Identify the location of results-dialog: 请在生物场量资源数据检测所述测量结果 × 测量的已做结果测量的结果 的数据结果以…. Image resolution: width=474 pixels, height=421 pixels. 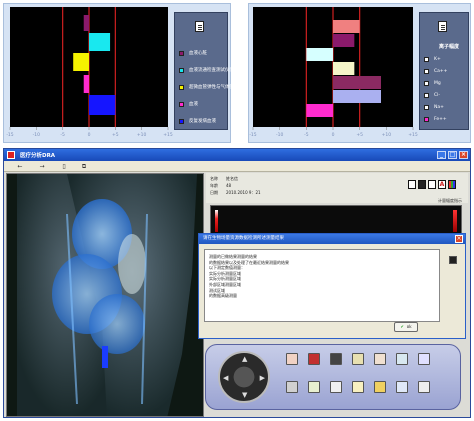
(332, 286).